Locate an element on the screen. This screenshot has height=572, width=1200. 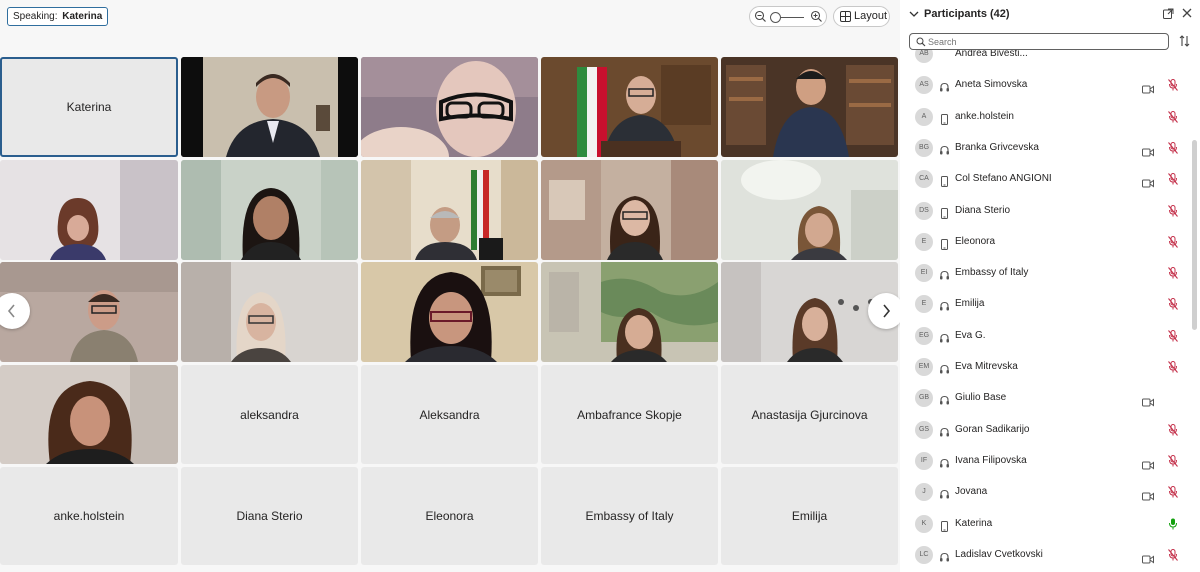
avatar: AB is located at coordinates (924, 56).